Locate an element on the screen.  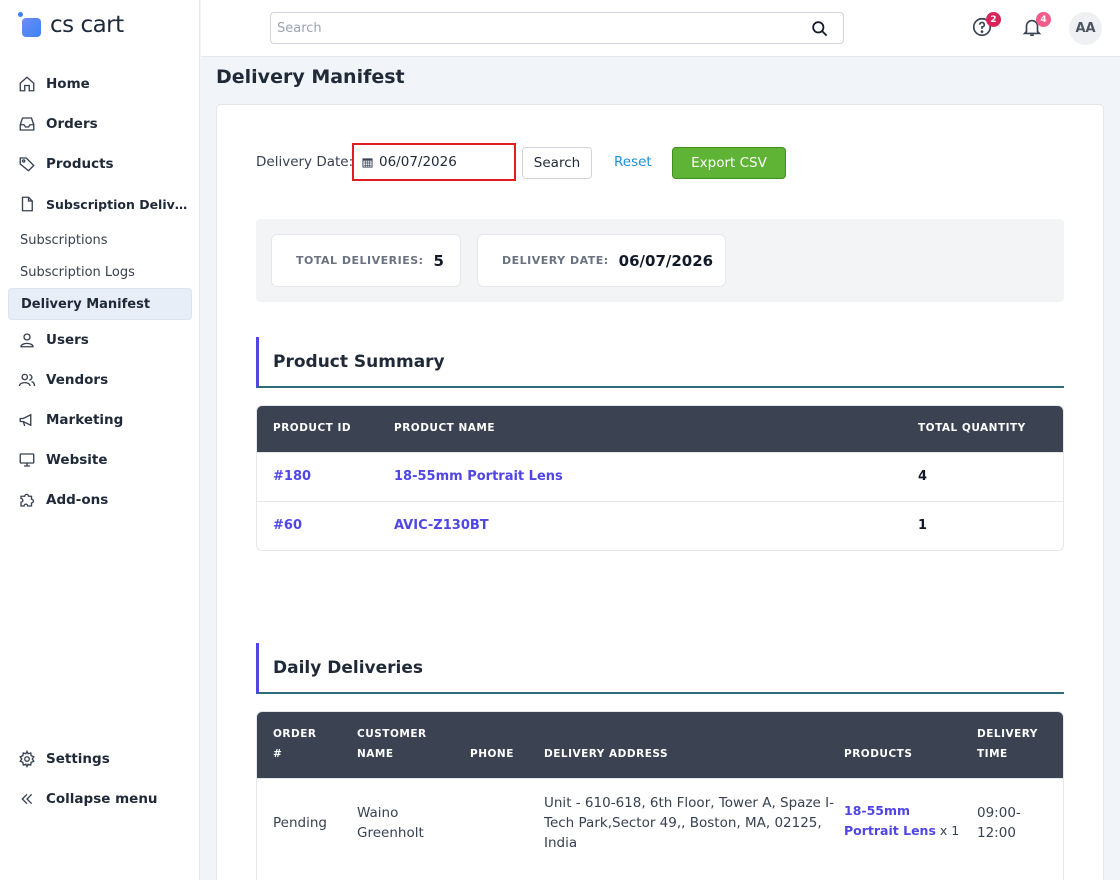
sidebar-item-label: Website is located at coordinates (77, 460).